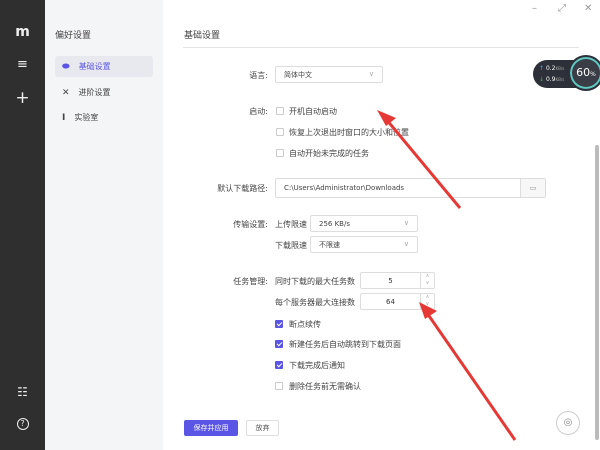 The height and width of the screenshot is (450, 600). What do you see at coordinates (313, 111) in the screenshot?
I see `autostart-label: 开机自动启动` at bounding box center [313, 111].